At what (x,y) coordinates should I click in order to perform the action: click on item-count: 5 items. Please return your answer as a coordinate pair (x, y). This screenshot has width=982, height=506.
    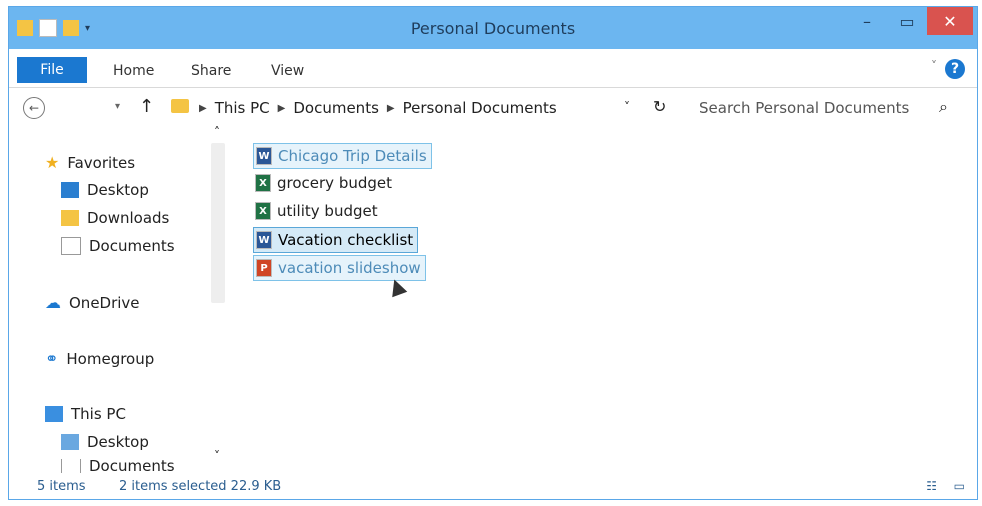
    Looking at the image, I should click on (61, 486).